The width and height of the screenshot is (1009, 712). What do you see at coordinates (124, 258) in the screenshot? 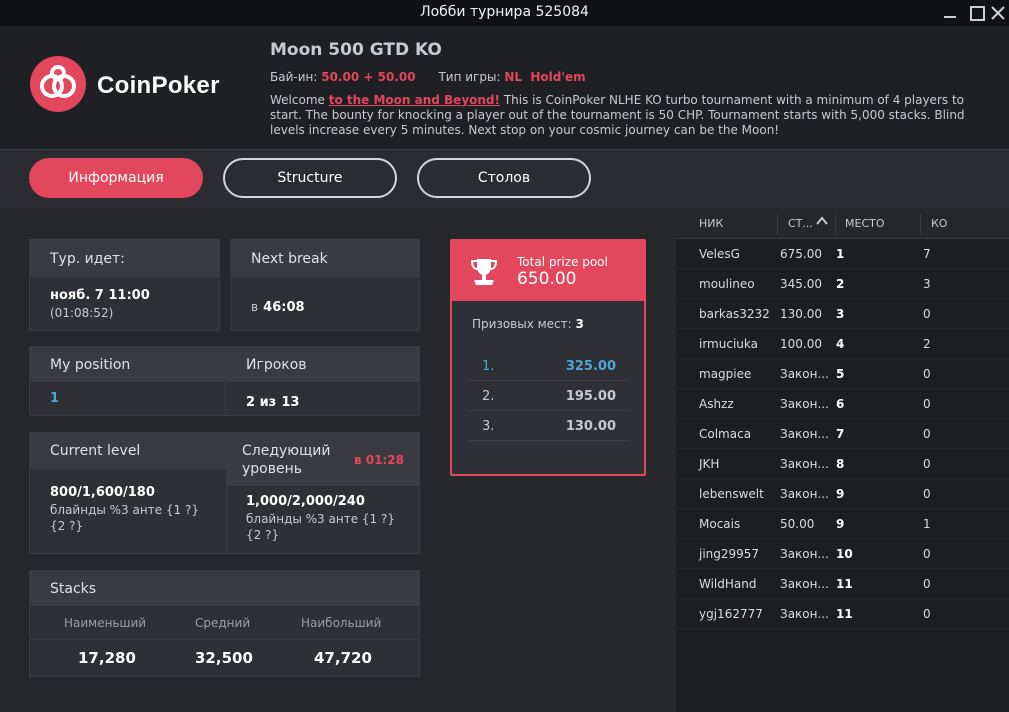
I see `running-label: Тур. идет:` at bounding box center [124, 258].